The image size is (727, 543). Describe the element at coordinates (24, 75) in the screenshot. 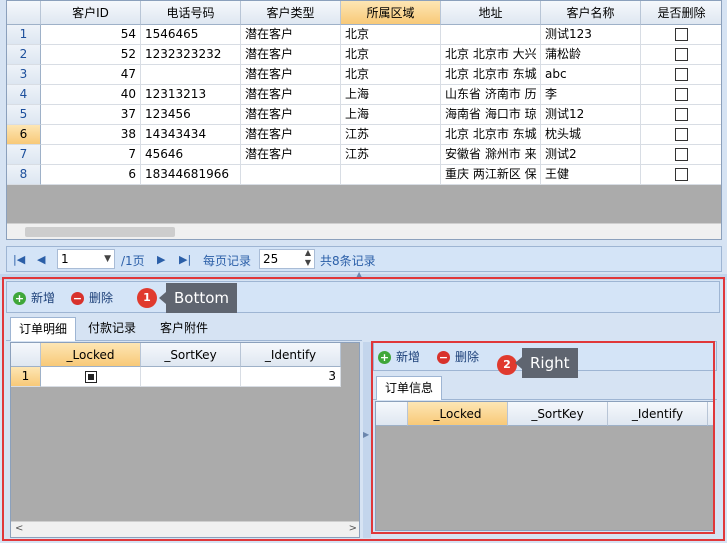

I see `row-header: 3` at that location.